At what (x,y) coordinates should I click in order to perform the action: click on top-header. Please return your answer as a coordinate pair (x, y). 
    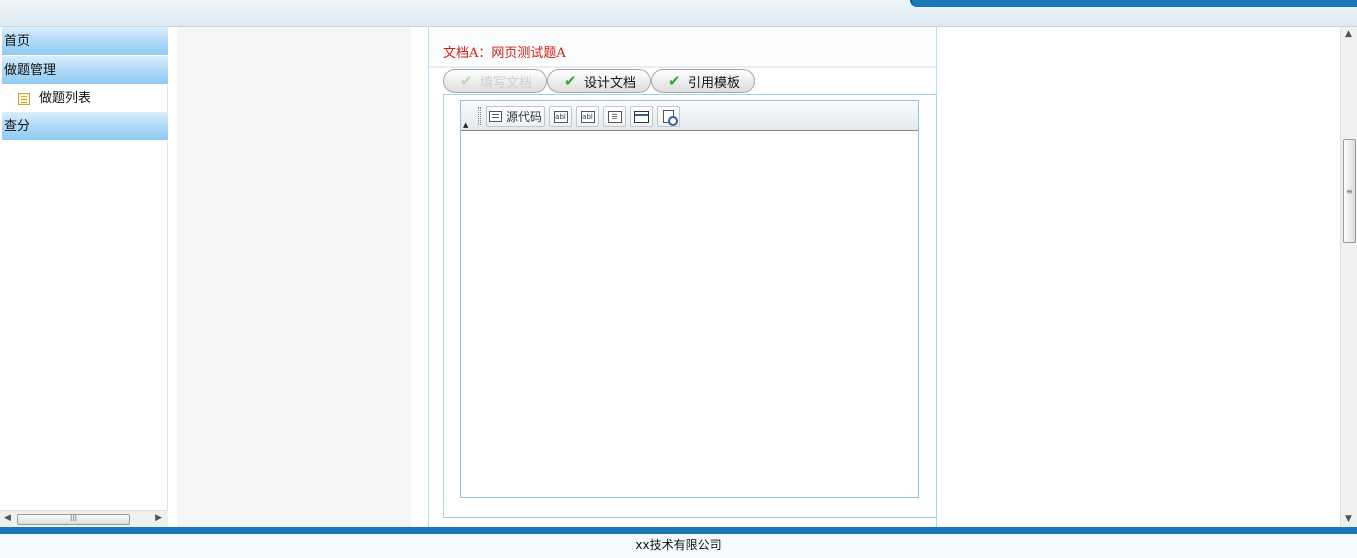
    Looking at the image, I should click on (678, 13).